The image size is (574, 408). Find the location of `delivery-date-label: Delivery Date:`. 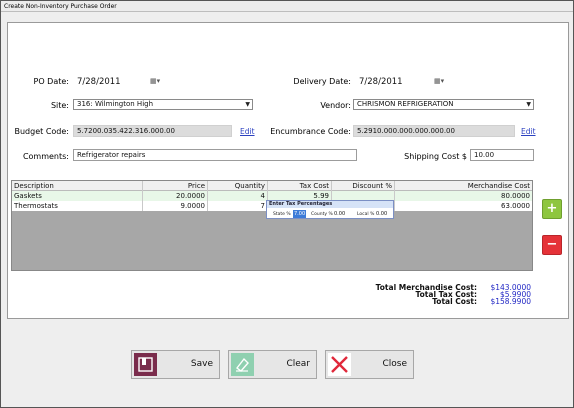

delivery-date-label: Delivery Date: is located at coordinates (322, 81).